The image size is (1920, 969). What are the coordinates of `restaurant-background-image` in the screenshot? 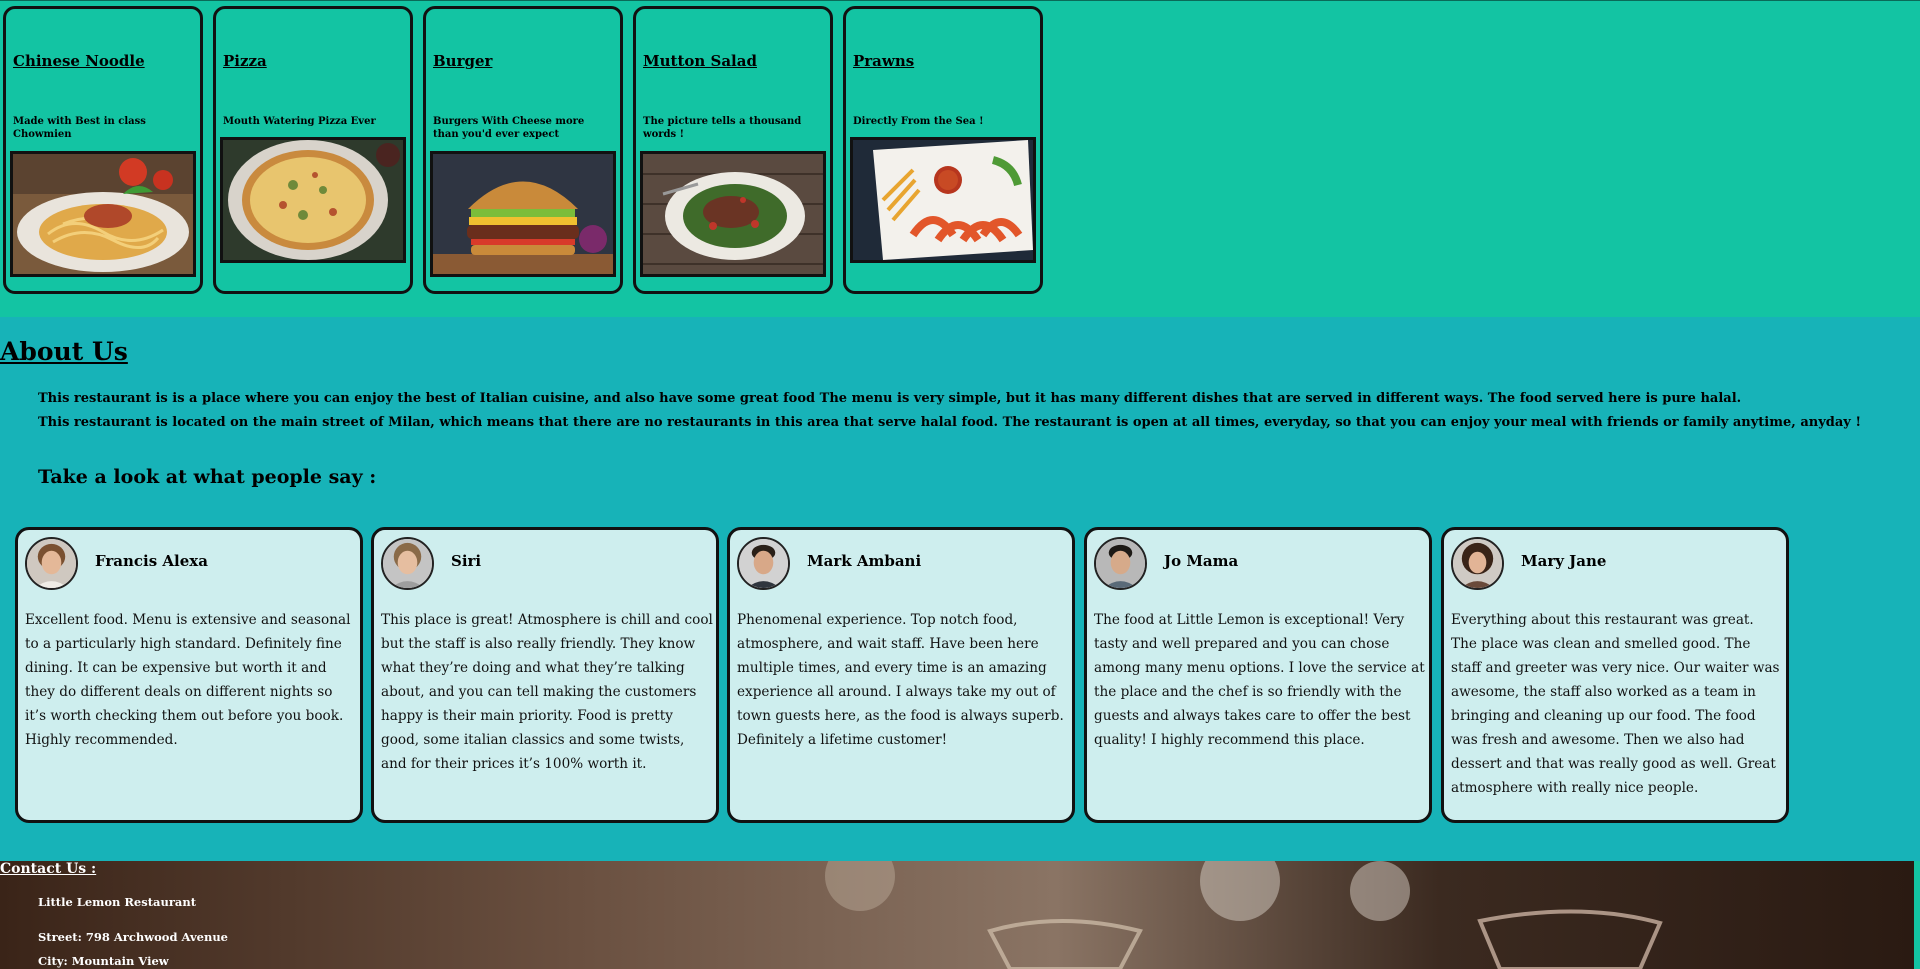 It's located at (960, 915).